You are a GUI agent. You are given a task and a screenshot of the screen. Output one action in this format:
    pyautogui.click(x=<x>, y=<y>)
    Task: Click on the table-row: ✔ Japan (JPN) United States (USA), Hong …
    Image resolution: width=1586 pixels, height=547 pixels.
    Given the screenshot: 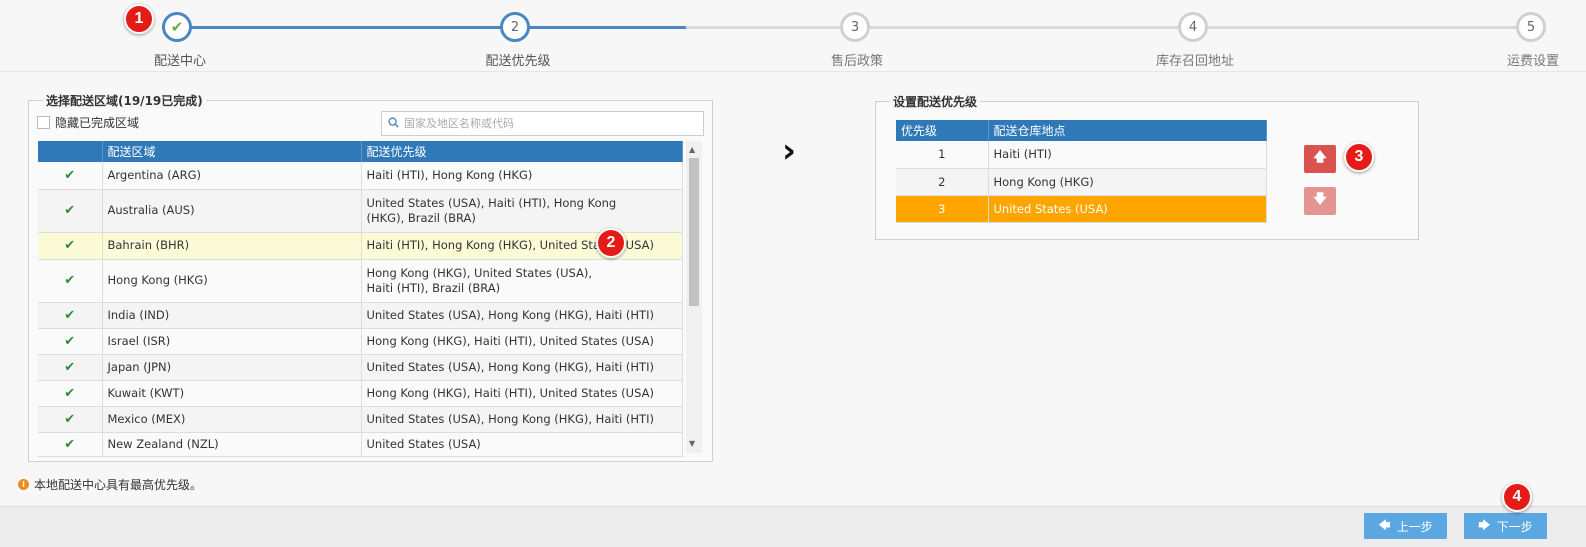 What is the action you would take?
    pyautogui.click(x=360, y=367)
    